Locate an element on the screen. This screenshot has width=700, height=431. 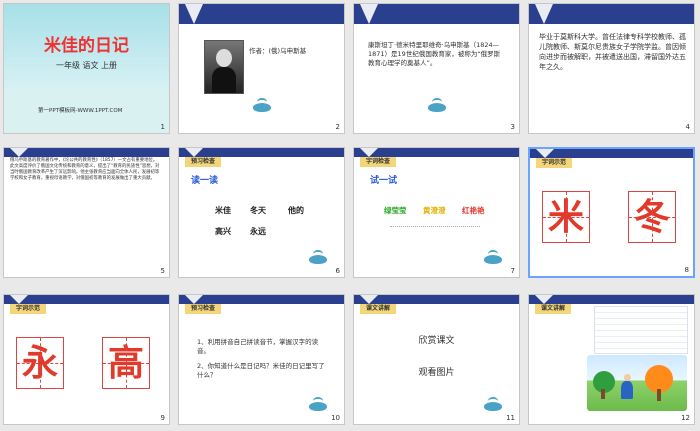
slide-thumbnail-6: 预习检查 读一读 米佳 冬天 他的 高兴 永远 6 is located at coordinates (261, 212).